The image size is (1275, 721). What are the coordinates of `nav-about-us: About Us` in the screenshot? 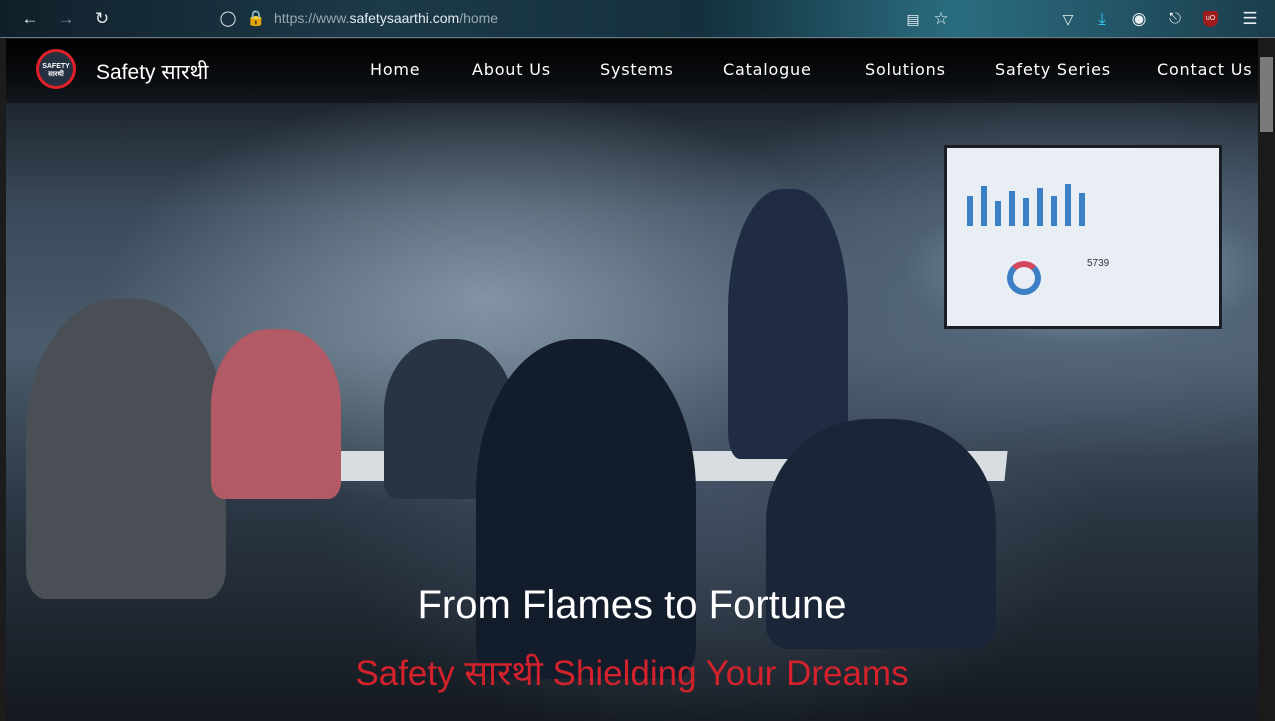 It's located at (511, 69).